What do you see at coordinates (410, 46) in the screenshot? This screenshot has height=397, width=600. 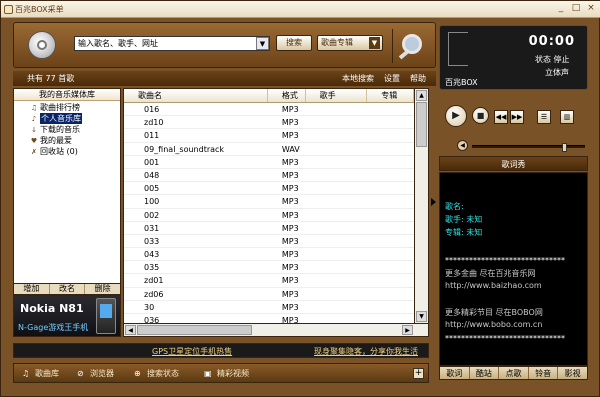 I see `magnifier-icon` at bounding box center [410, 46].